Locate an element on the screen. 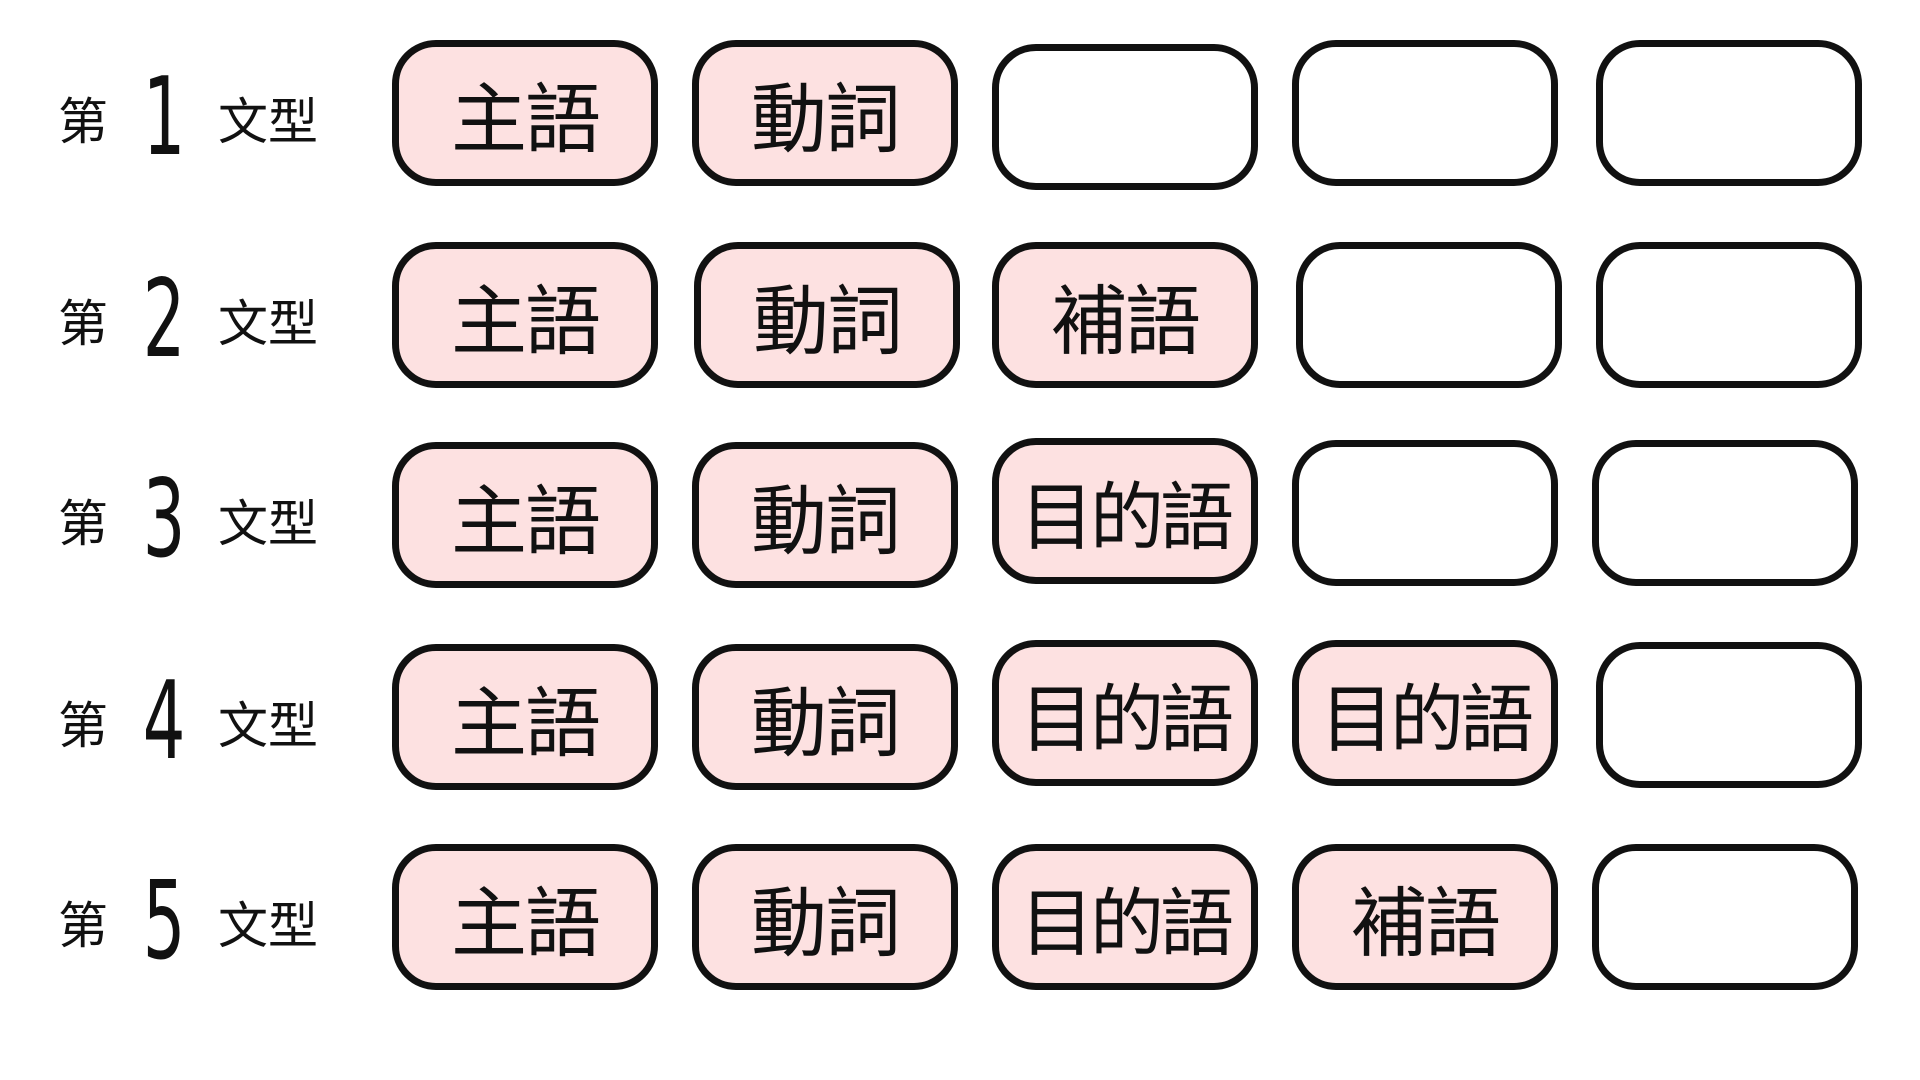 The height and width of the screenshot is (1080, 1920). pattern-label: 第 1 文型 is located at coordinates (218, 118).